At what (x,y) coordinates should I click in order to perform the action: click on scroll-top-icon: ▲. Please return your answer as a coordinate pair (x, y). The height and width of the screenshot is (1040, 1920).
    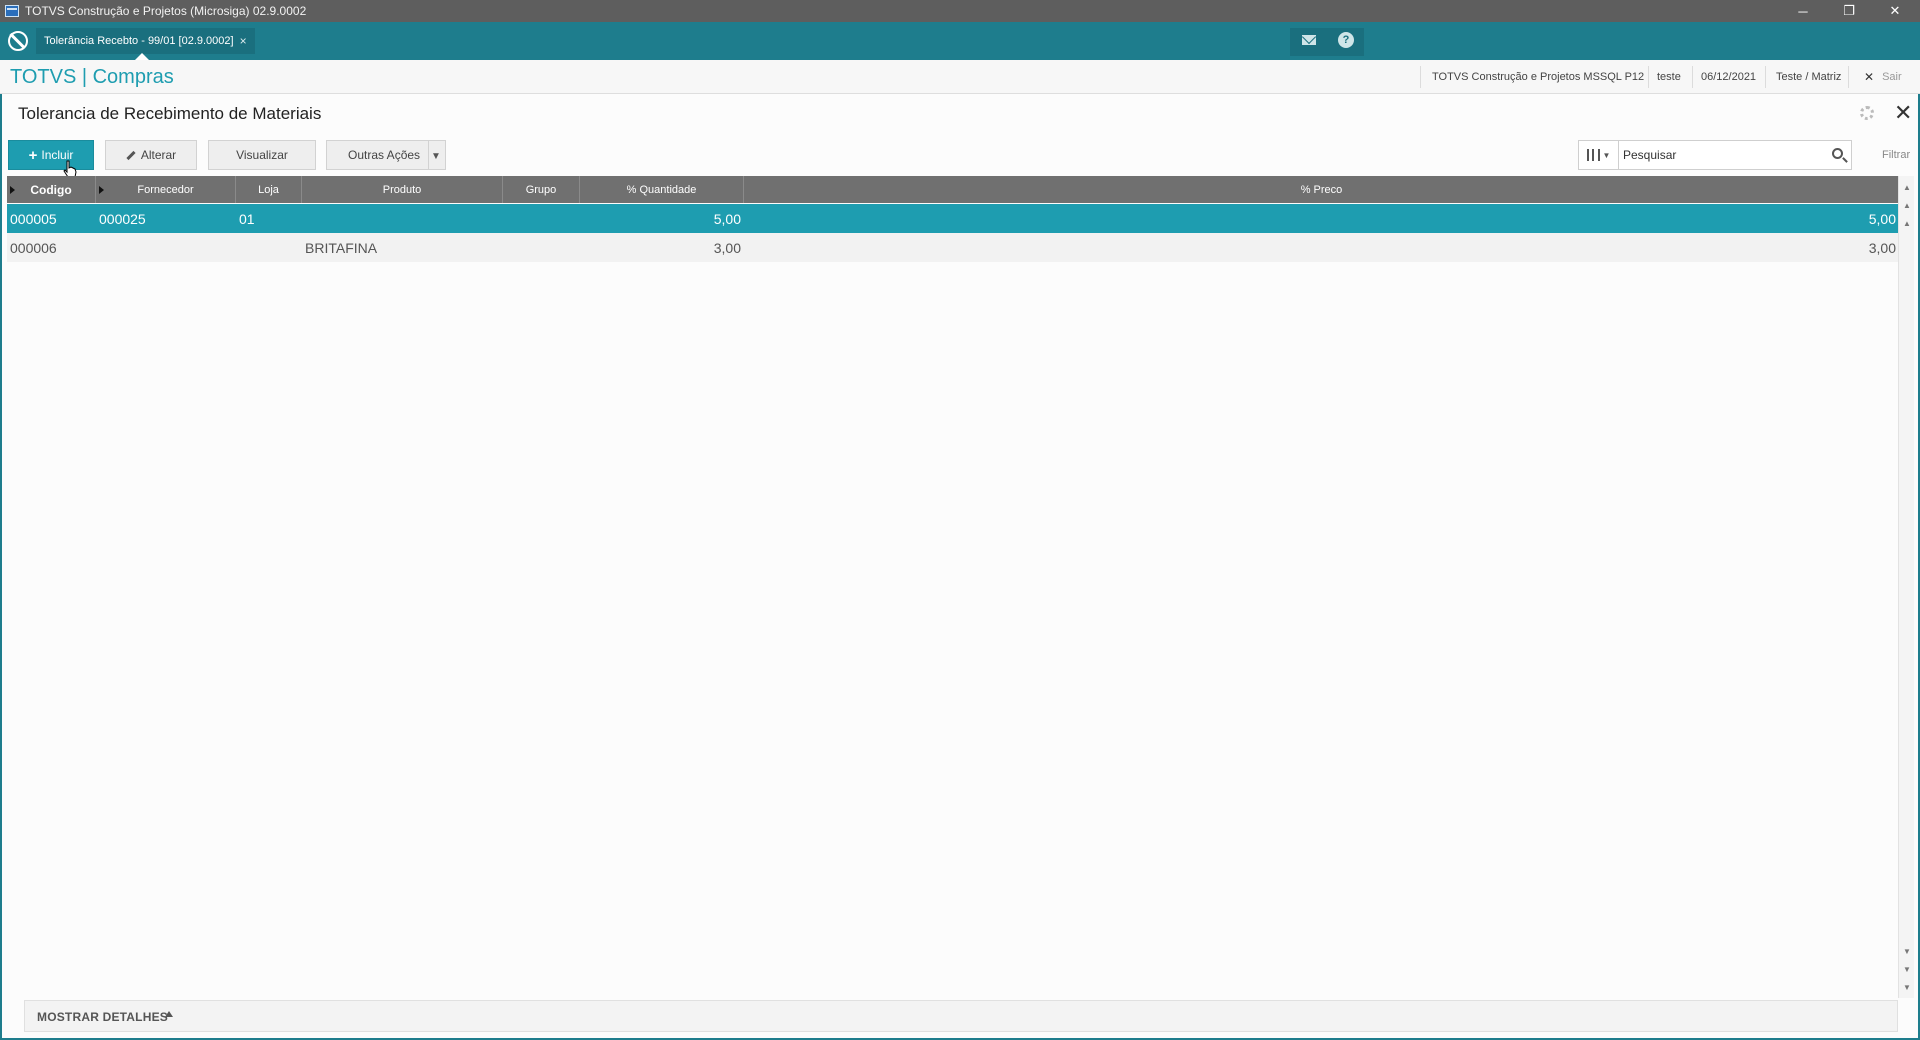
    Looking at the image, I should click on (1907, 187).